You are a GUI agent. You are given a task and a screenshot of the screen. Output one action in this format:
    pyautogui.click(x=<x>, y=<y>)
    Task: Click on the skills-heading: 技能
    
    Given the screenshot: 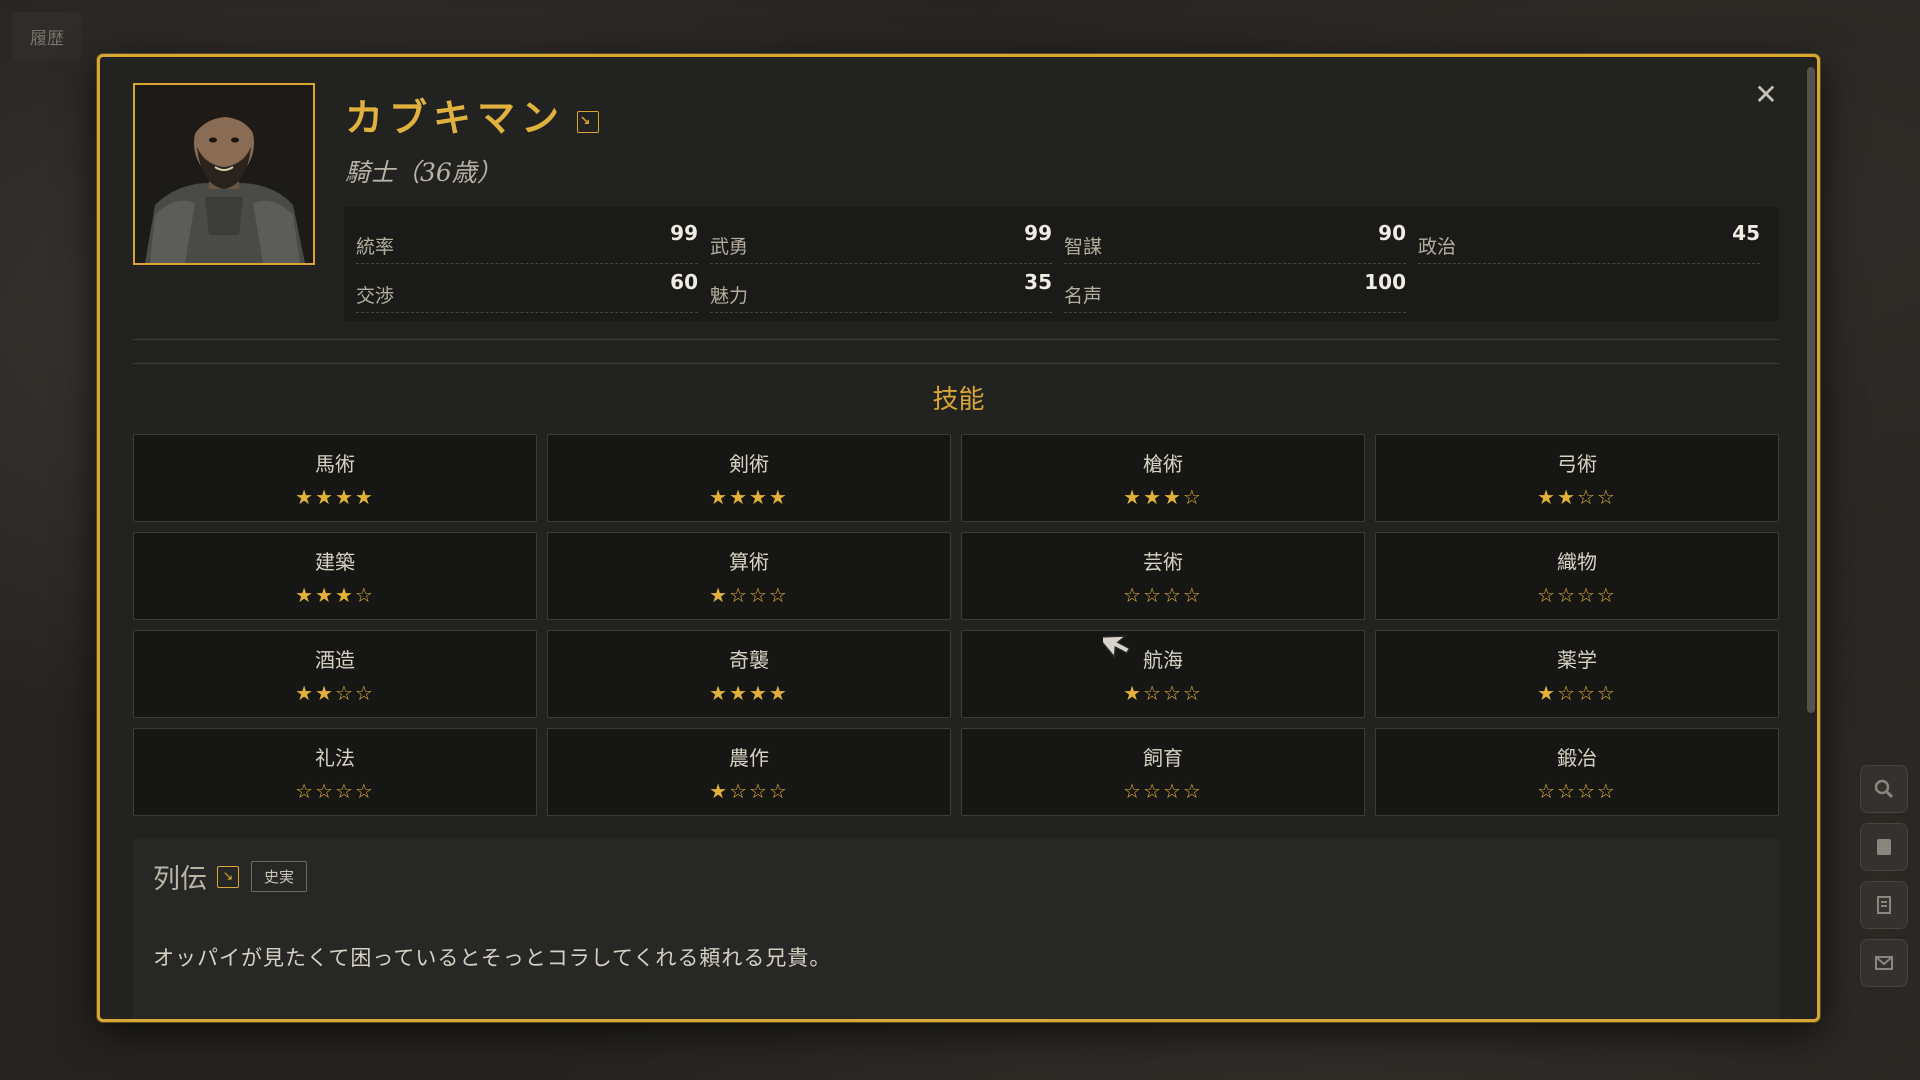 What is the action you would take?
    pyautogui.click(x=958, y=400)
    